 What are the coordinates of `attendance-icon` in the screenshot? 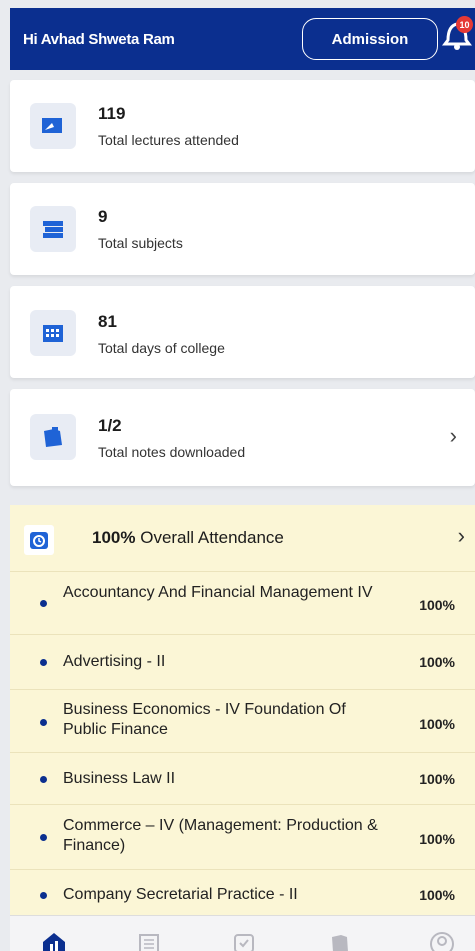 It's located at (244, 940).